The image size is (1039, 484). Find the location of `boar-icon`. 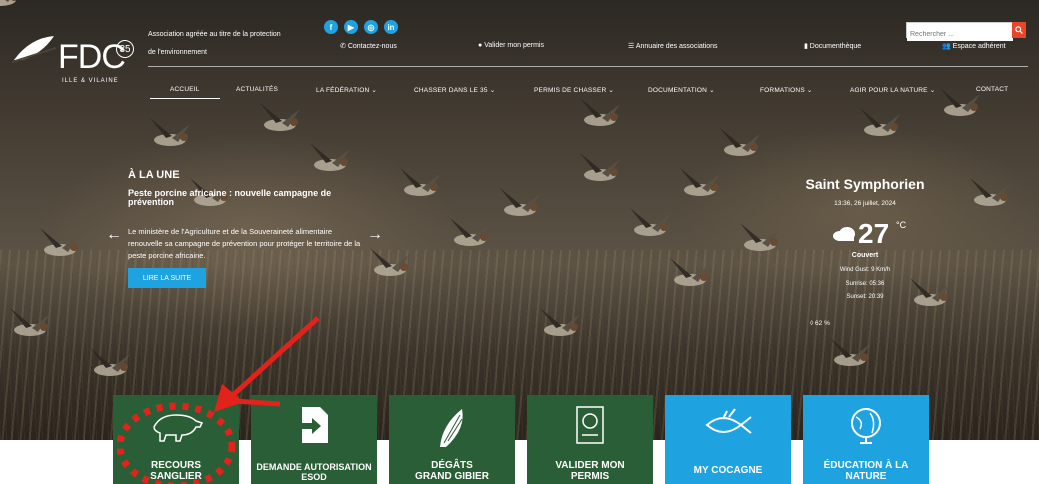

boar-icon is located at coordinates (178, 428).